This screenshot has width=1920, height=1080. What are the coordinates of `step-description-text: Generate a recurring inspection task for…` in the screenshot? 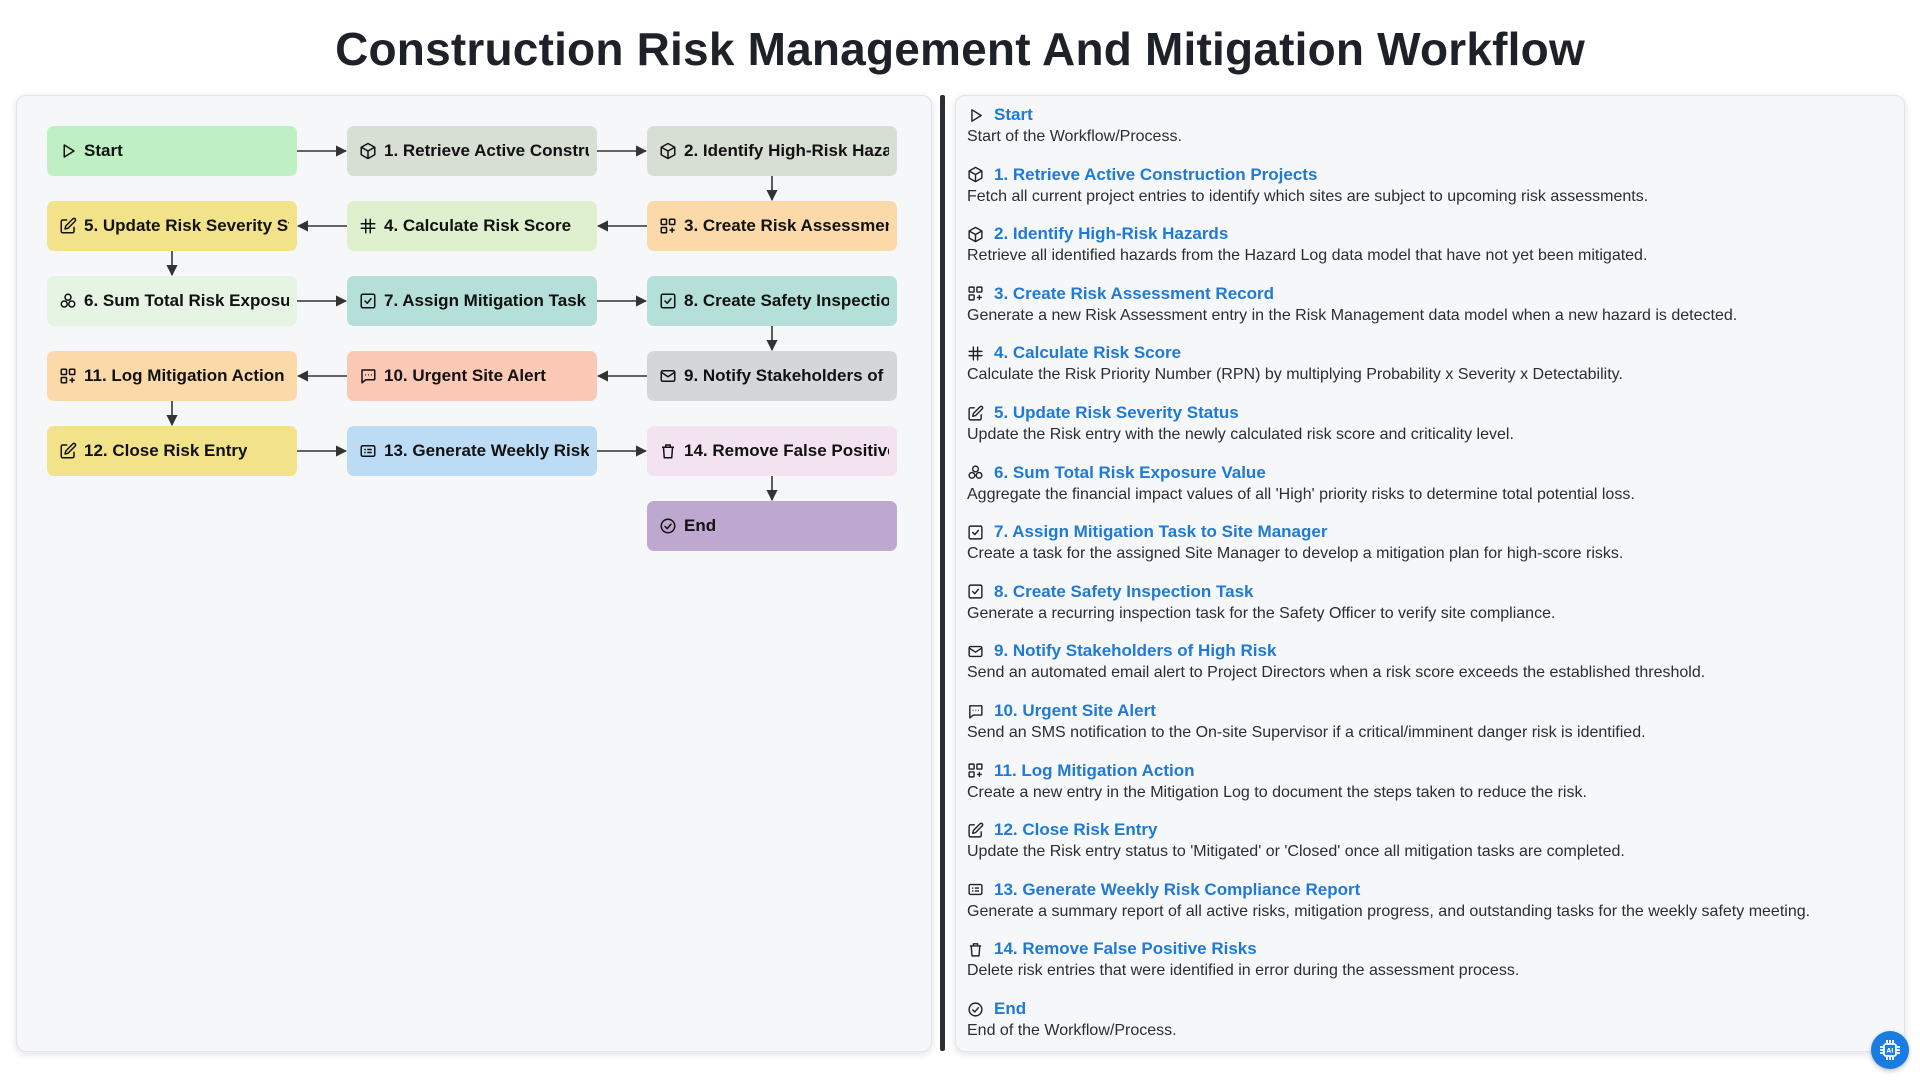 It's located at (1261, 613).